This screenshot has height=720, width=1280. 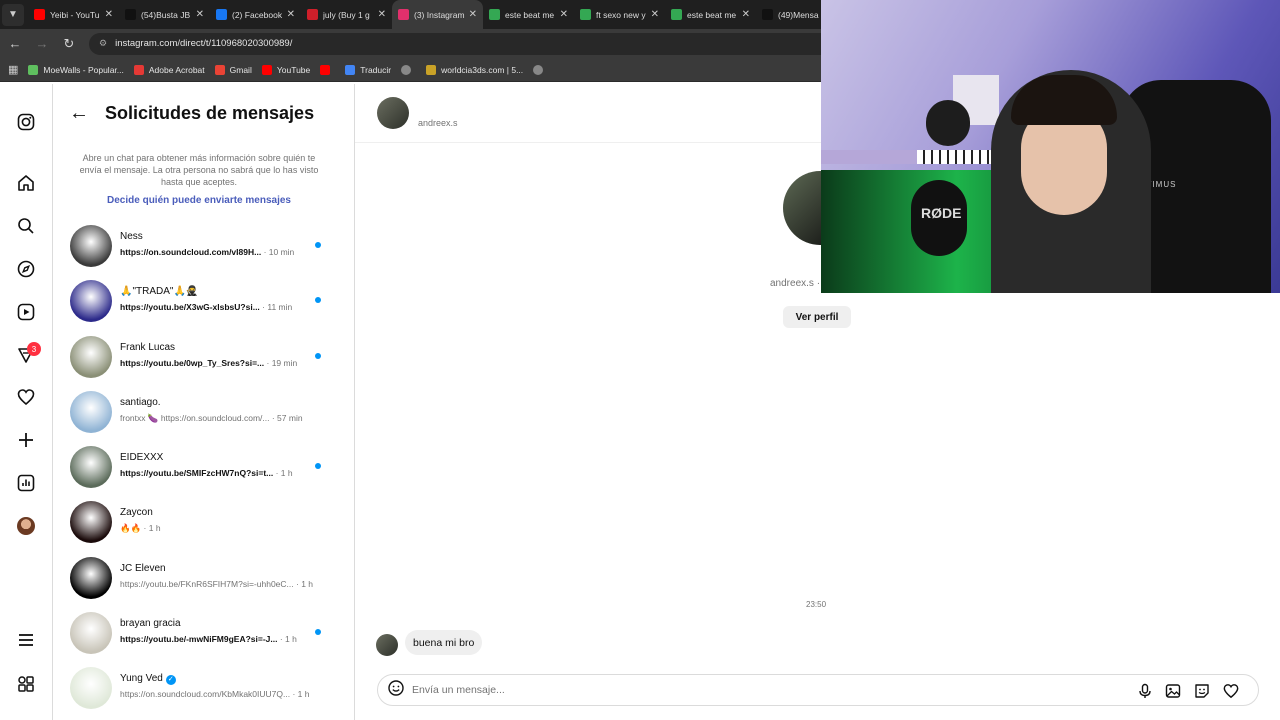 I want to click on panel-title: Solicitudes de mensajes, so click(x=210, y=113).